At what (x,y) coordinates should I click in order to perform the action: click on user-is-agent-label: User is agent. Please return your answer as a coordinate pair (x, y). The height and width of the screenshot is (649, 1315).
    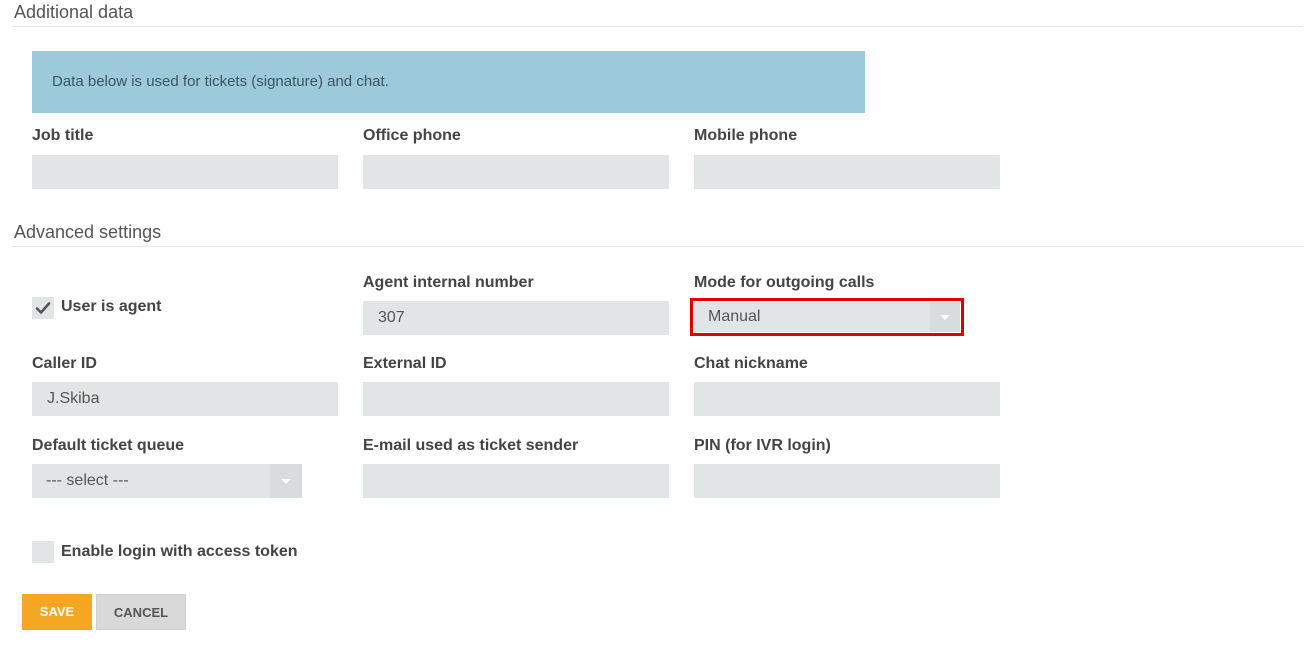
    Looking at the image, I should click on (111, 307).